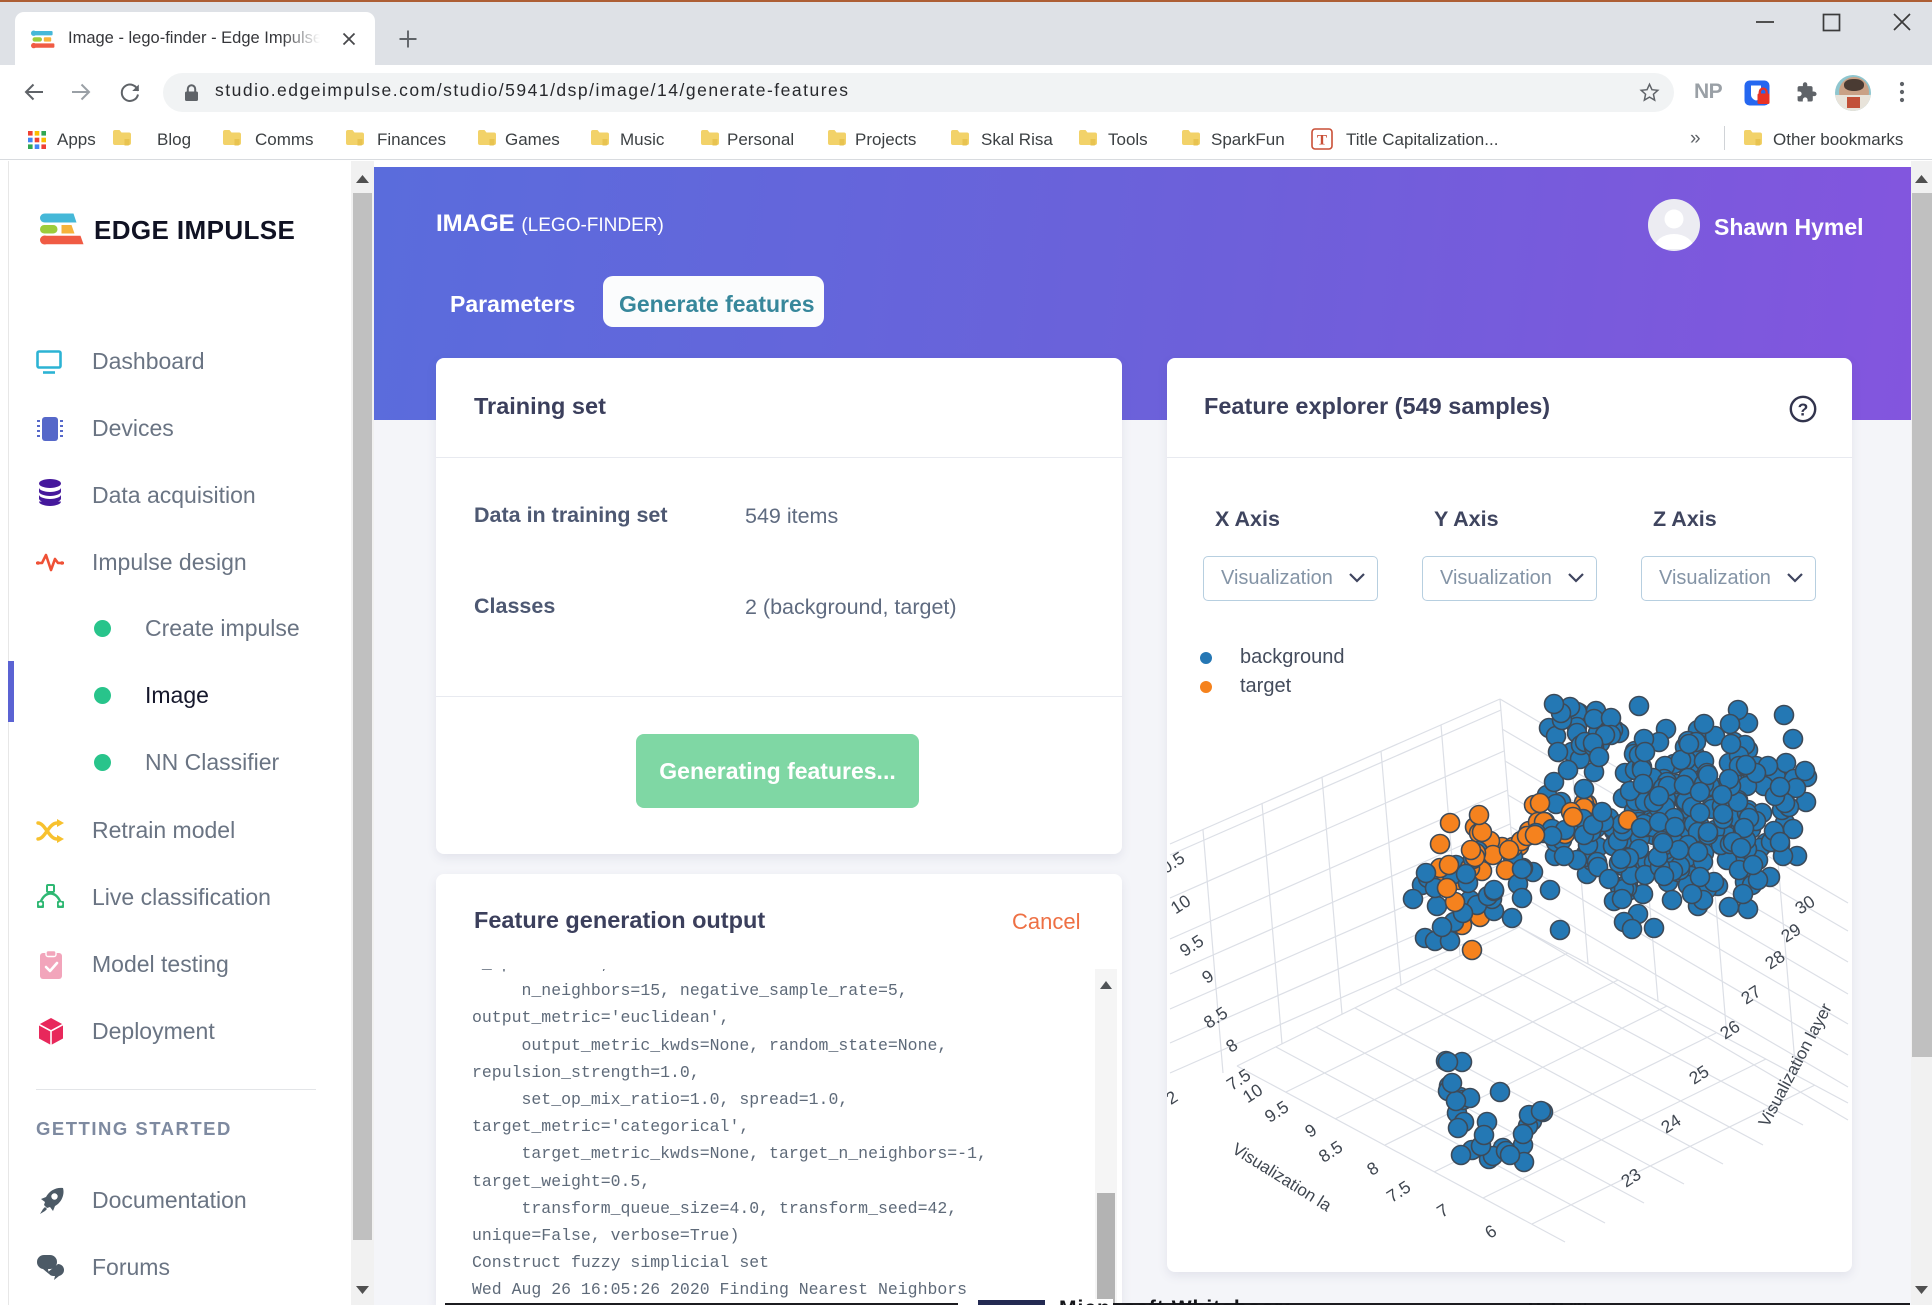 The width and height of the screenshot is (1932, 1305). Describe the element at coordinates (1490, 1232) in the screenshot. I see `svg-text: 6` at that location.